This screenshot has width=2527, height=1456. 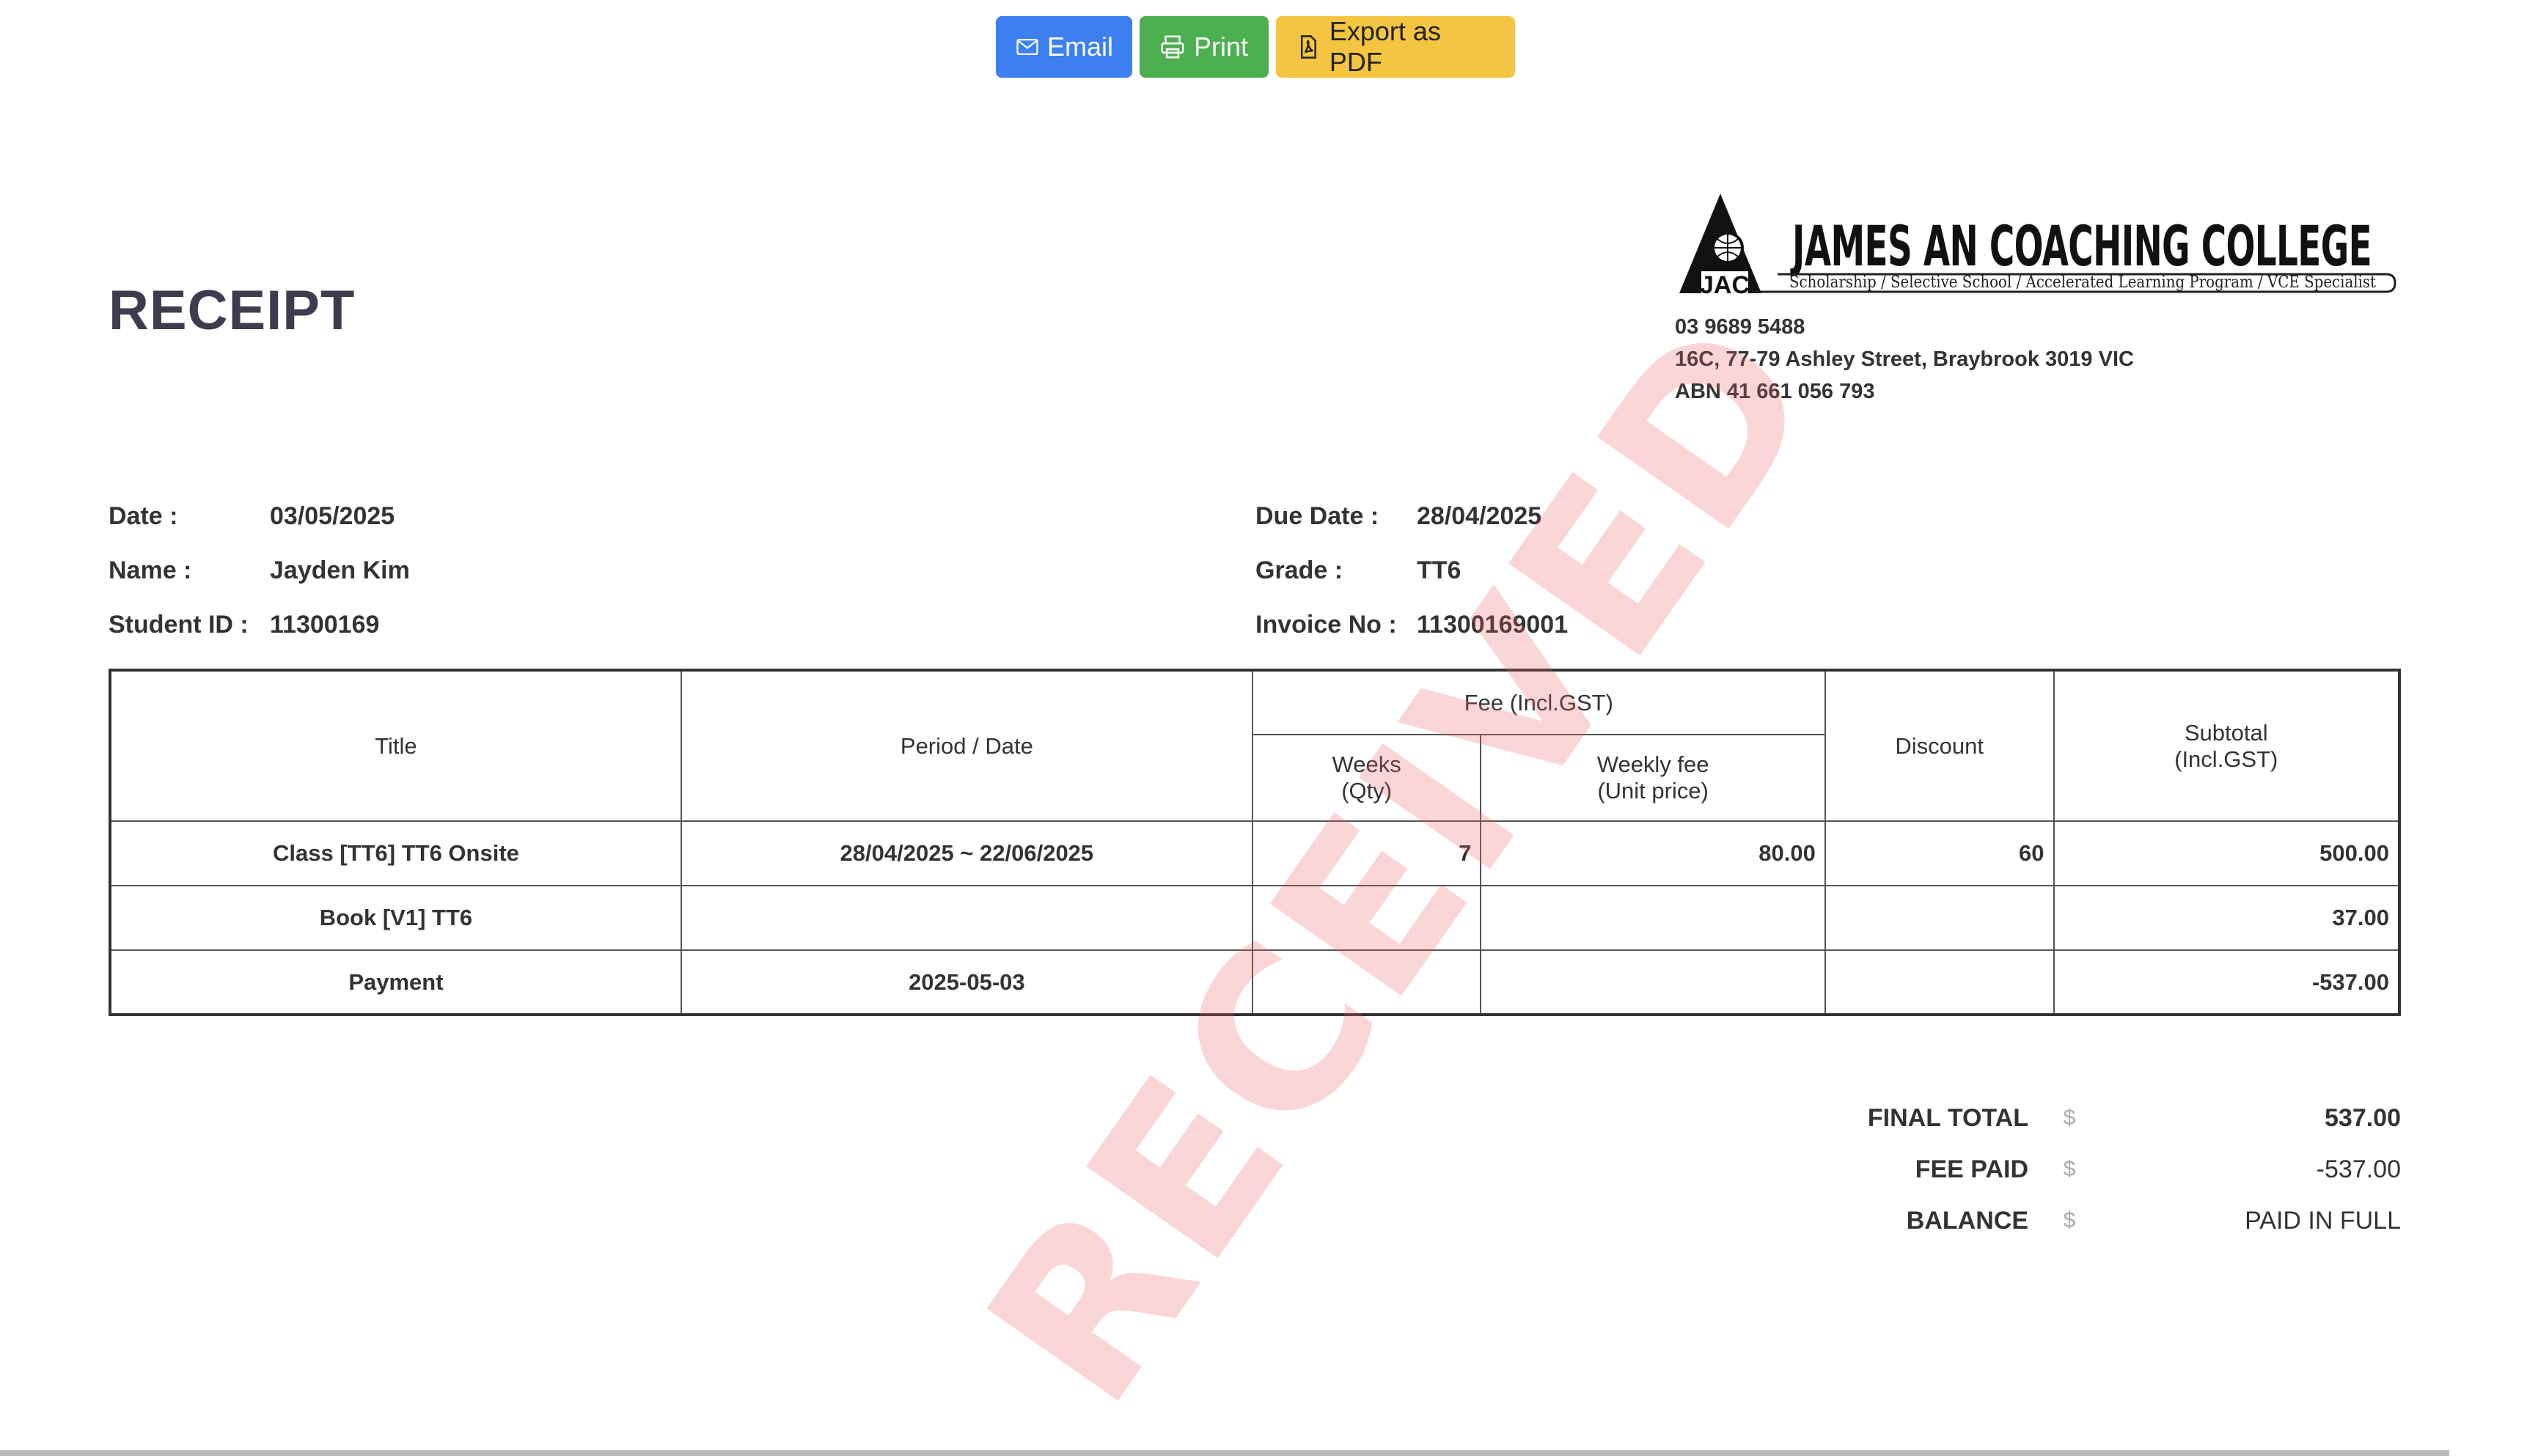 I want to click on balance-row: BALANCE $ PAID IN FULL, so click(x=2117, y=1220).